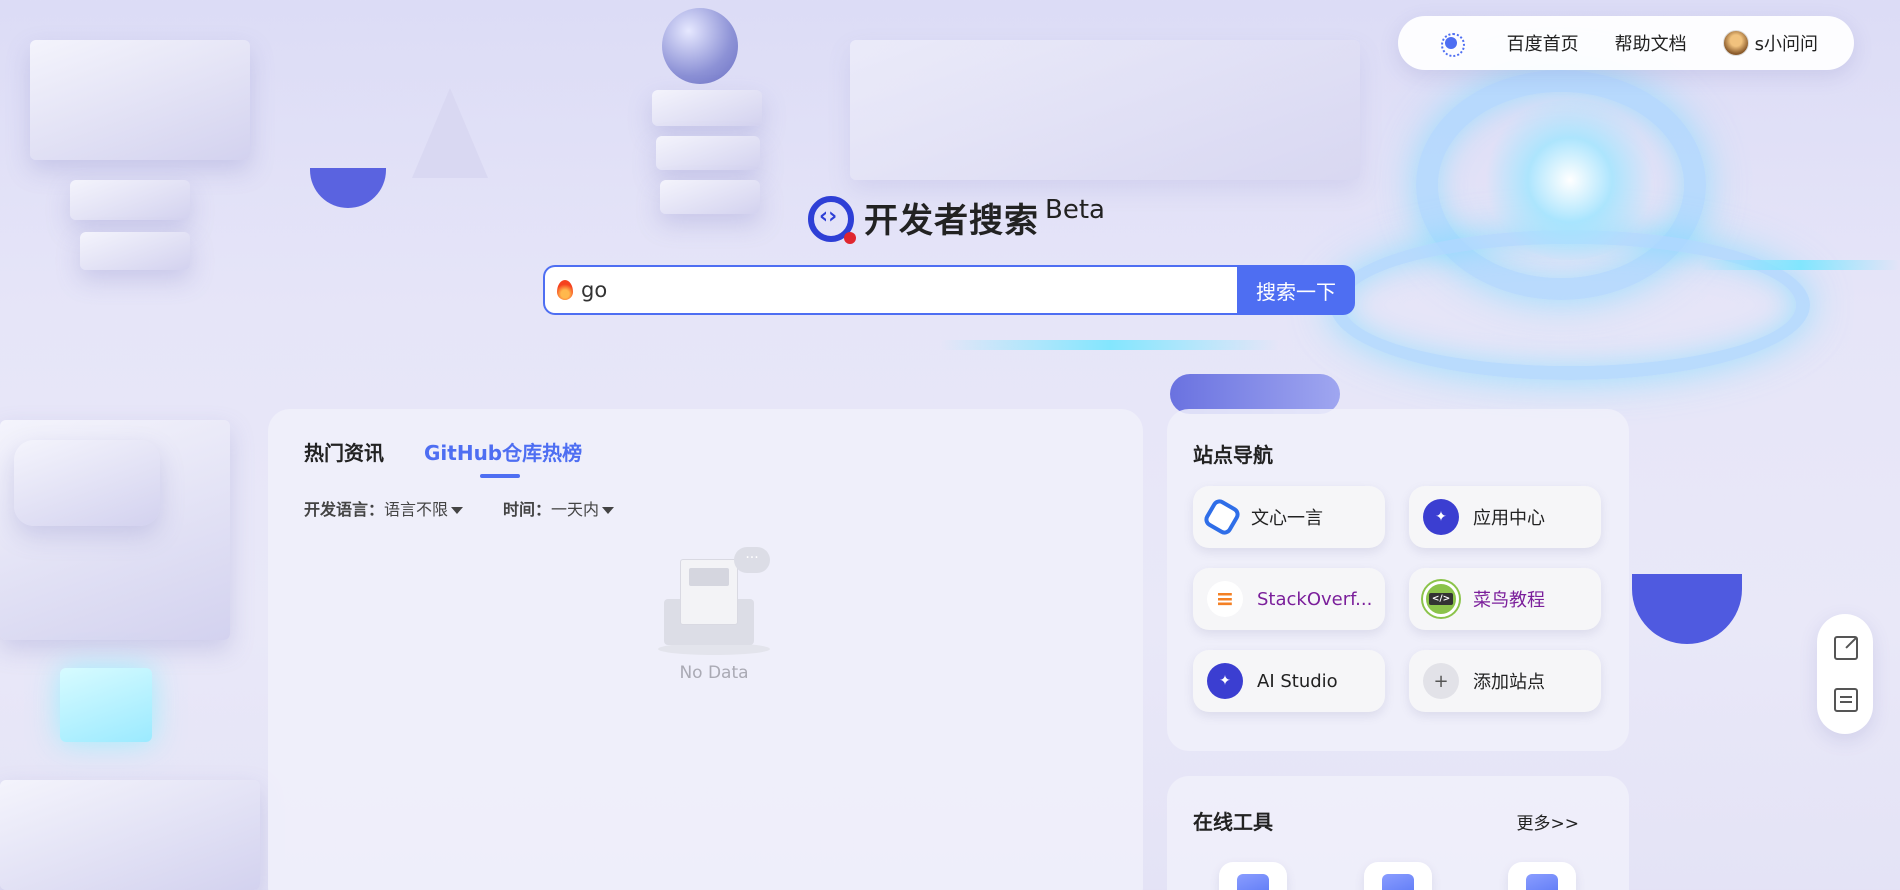 Image resolution: width=1900 pixels, height=890 pixels. What do you see at coordinates (1845, 674) in the screenshot?
I see `floating-toolbar` at bounding box center [1845, 674].